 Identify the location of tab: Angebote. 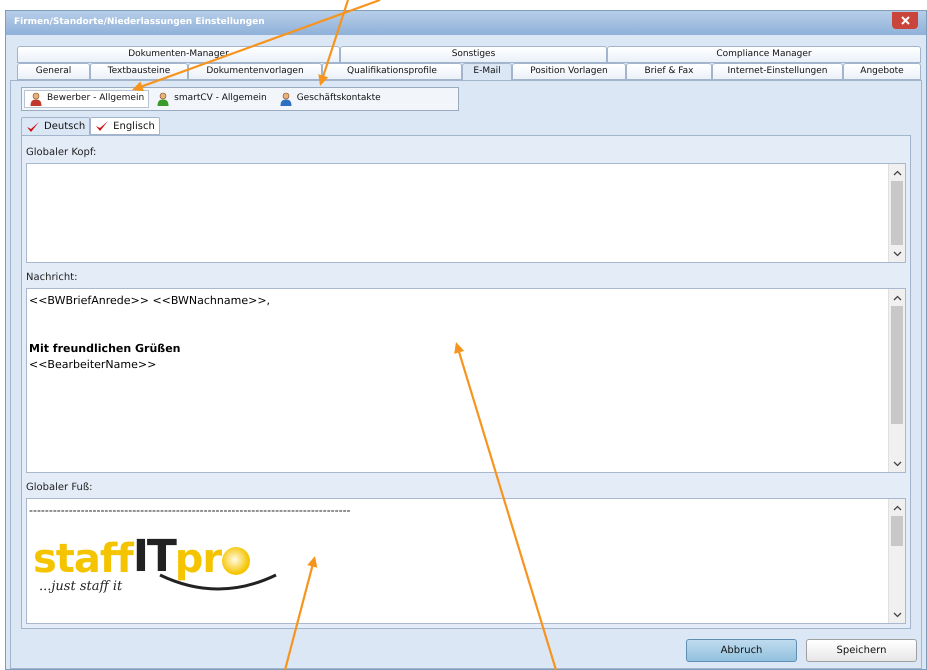
(882, 71).